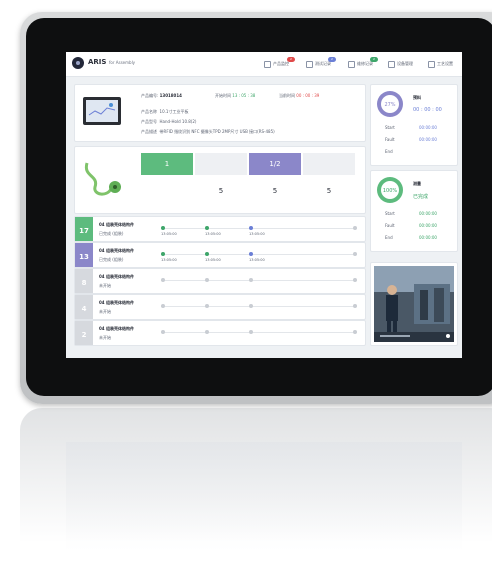 Image resolution: width=492 pixels, height=567 pixels. What do you see at coordinates (78, 63) in the screenshot?
I see `logo-icon` at bounding box center [78, 63].